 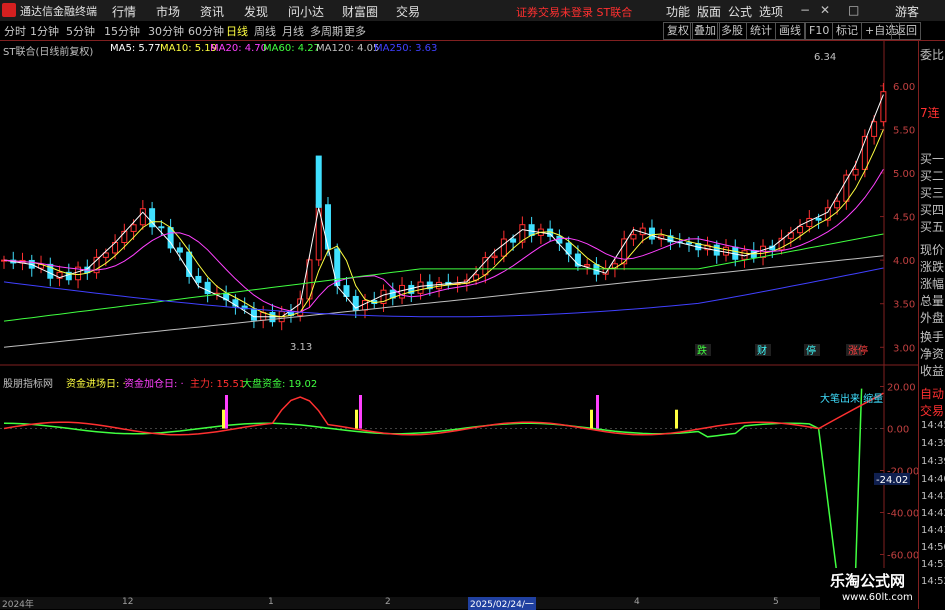 What do you see at coordinates (218, 384) in the screenshot?
I see `indicator-main-label: 主力: 15.51` at bounding box center [218, 384].